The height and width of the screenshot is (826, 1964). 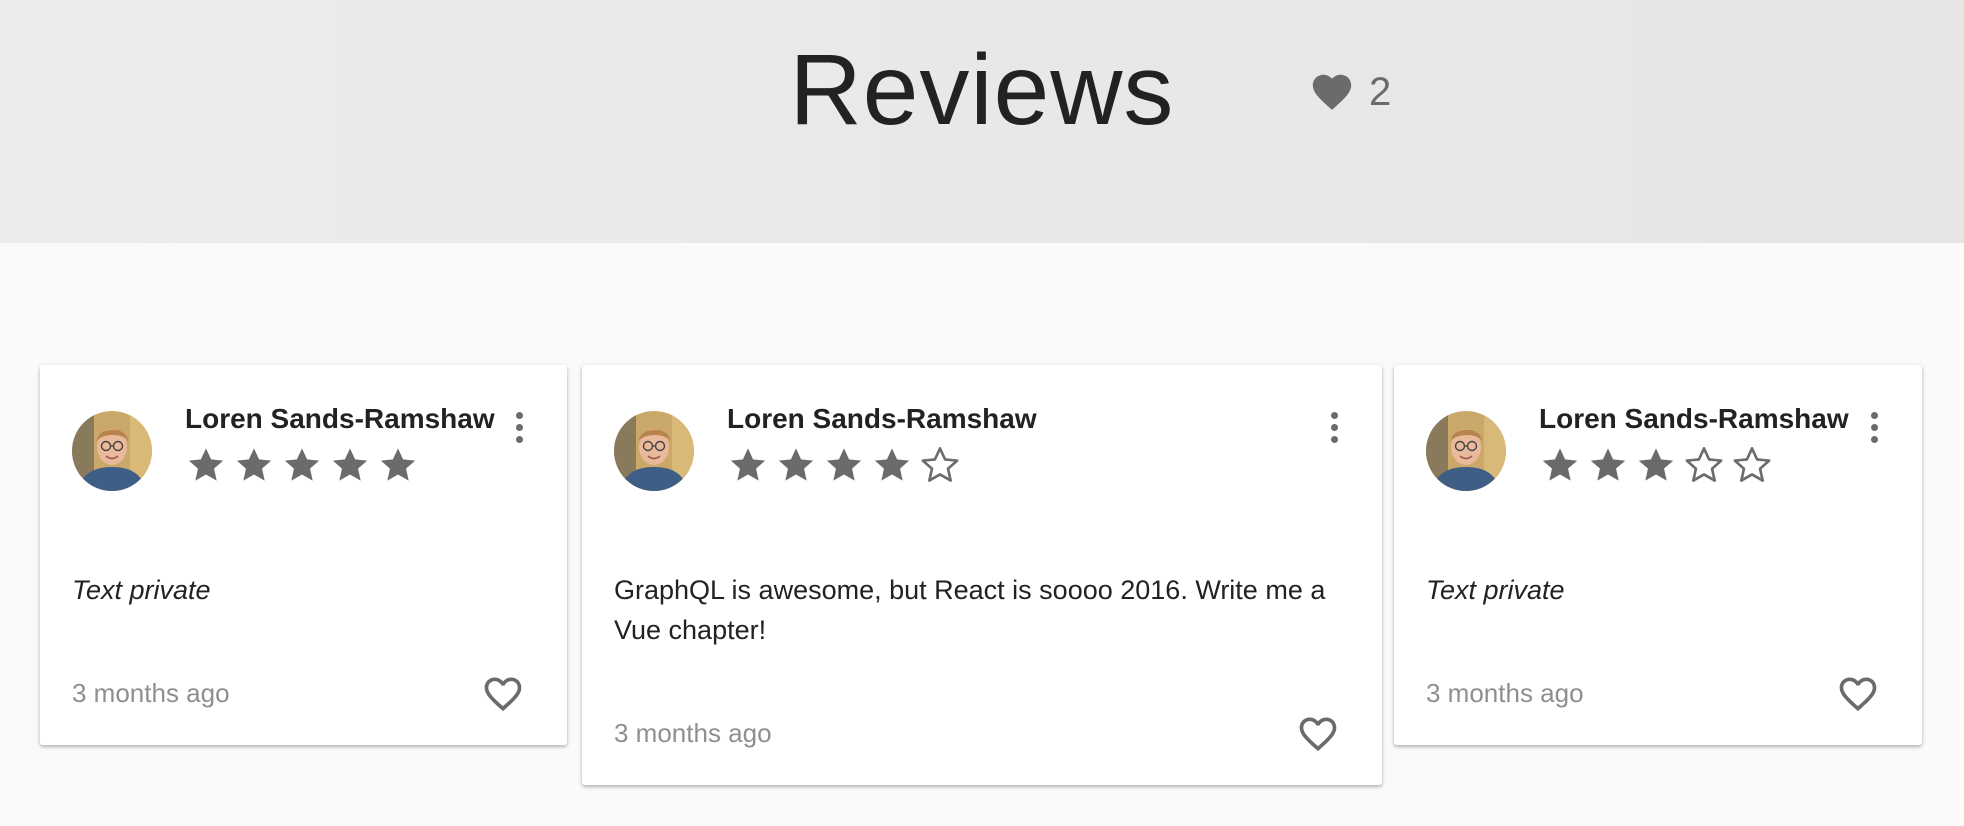 I want to click on favorites-count: 2, so click(x=1380, y=91).